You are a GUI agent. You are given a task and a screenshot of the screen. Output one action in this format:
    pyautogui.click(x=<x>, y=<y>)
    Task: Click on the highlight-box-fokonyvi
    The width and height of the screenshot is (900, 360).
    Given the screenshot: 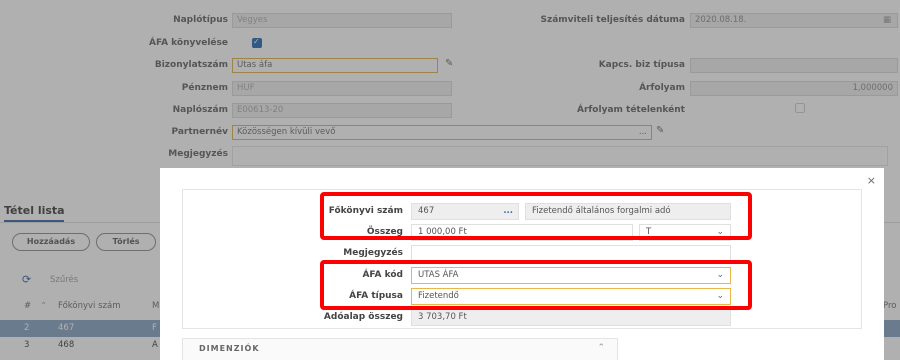 What is the action you would take?
    pyautogui.click(x=536, y=216)
    